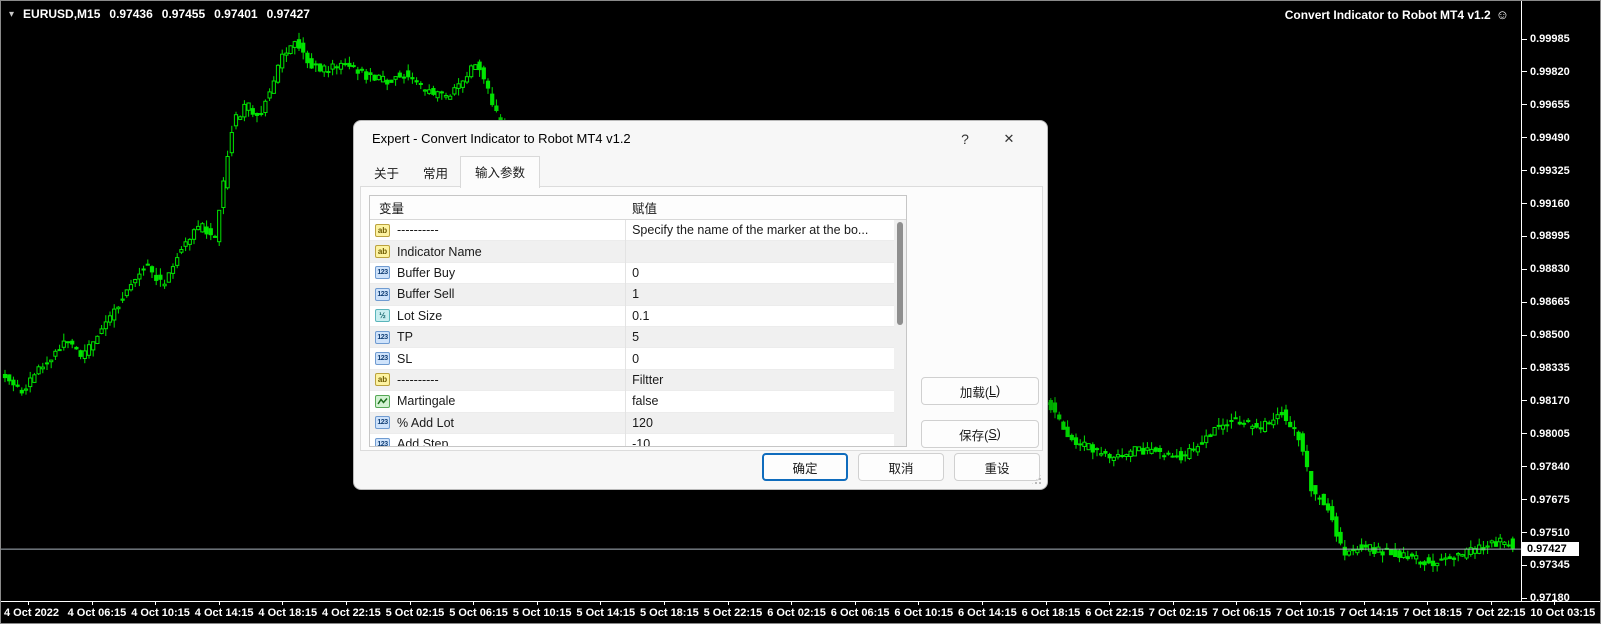 The width and height of the screenshot is (1601, 624). I want to click on fraction-param-icon: ½, so click(382, 316).